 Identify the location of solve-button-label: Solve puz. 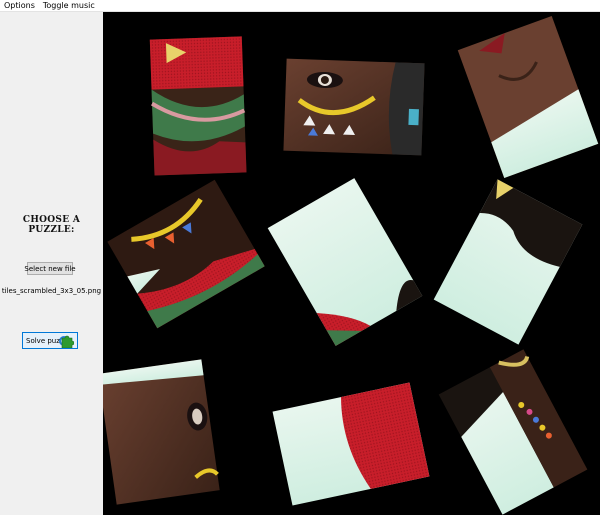
(43, 340).